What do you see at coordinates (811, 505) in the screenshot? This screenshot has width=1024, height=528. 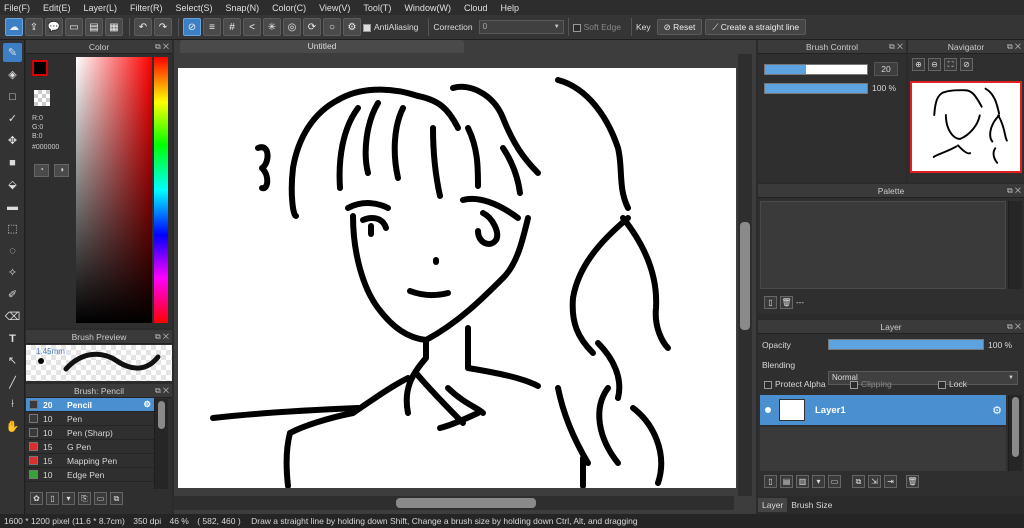 I see `tab-brush-size: Brush Size` at bounding box center [811, 505].